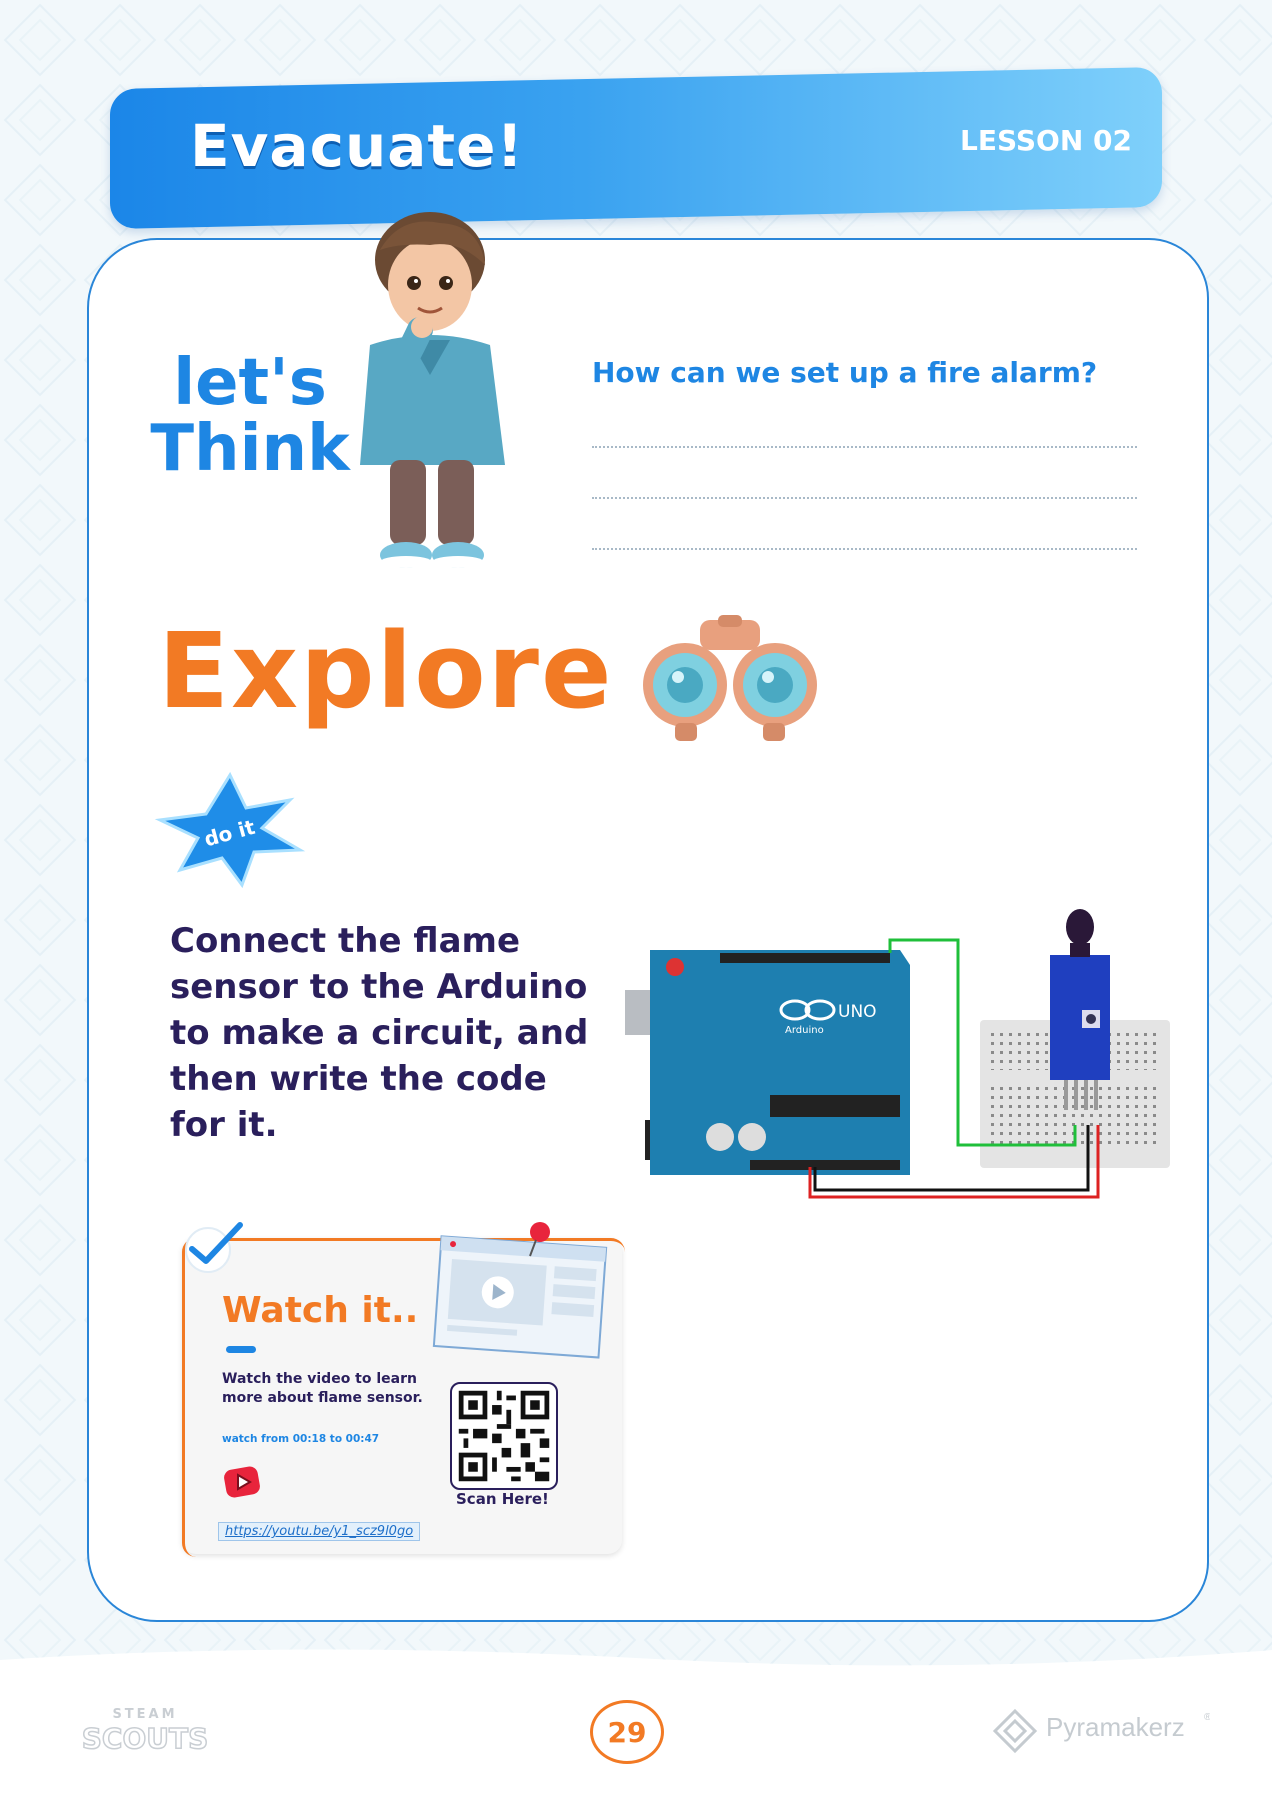 The image size is (1272, 1800). I want to click on arduino-board, so click(780, 1062).